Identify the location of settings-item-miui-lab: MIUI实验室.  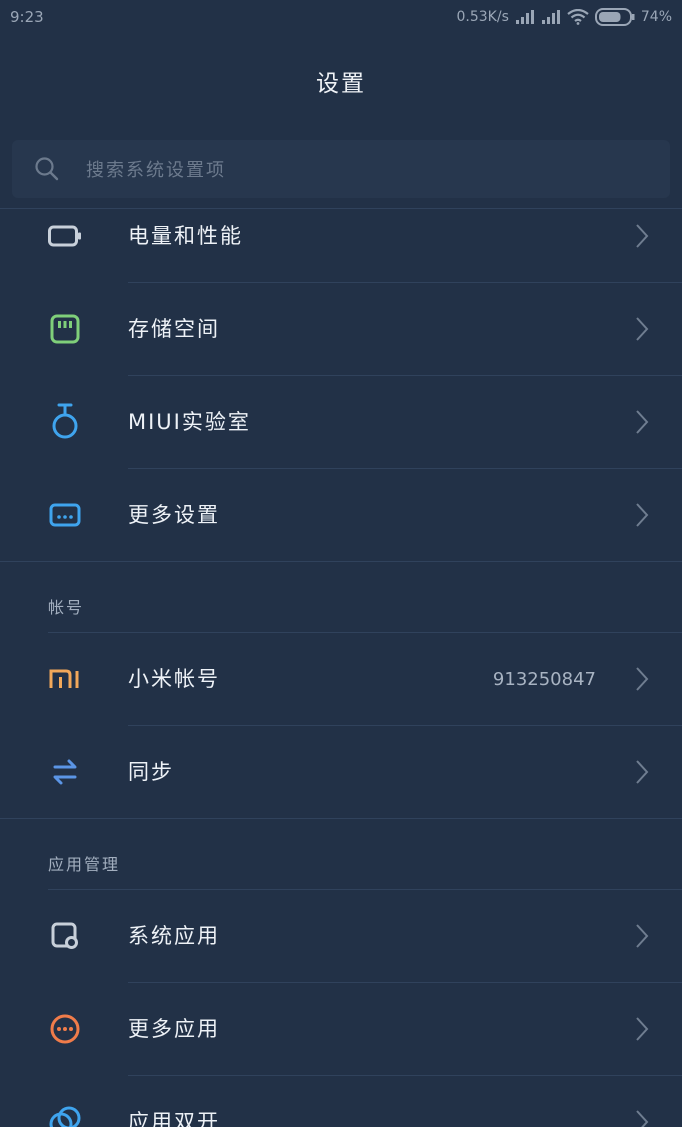
(341, 422).